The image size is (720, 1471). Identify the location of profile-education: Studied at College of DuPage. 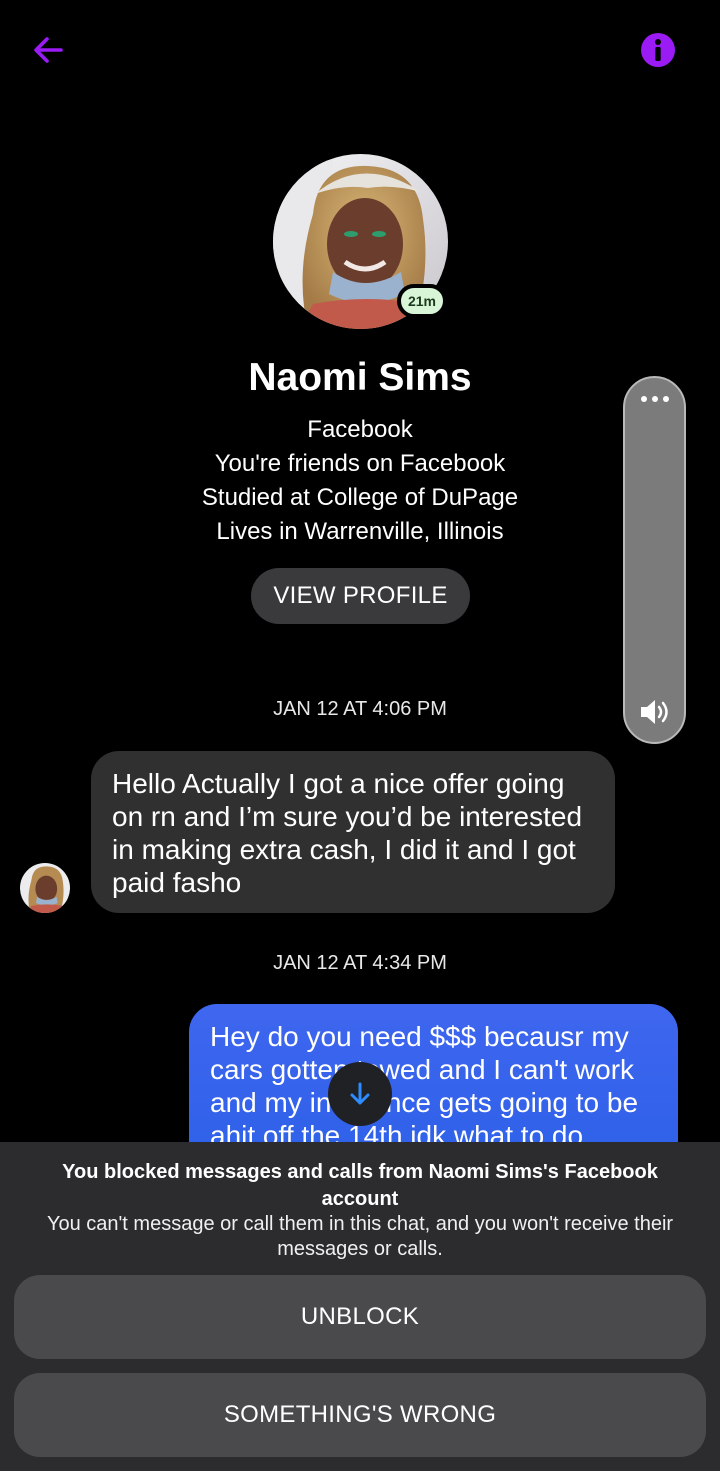
(360, 497).